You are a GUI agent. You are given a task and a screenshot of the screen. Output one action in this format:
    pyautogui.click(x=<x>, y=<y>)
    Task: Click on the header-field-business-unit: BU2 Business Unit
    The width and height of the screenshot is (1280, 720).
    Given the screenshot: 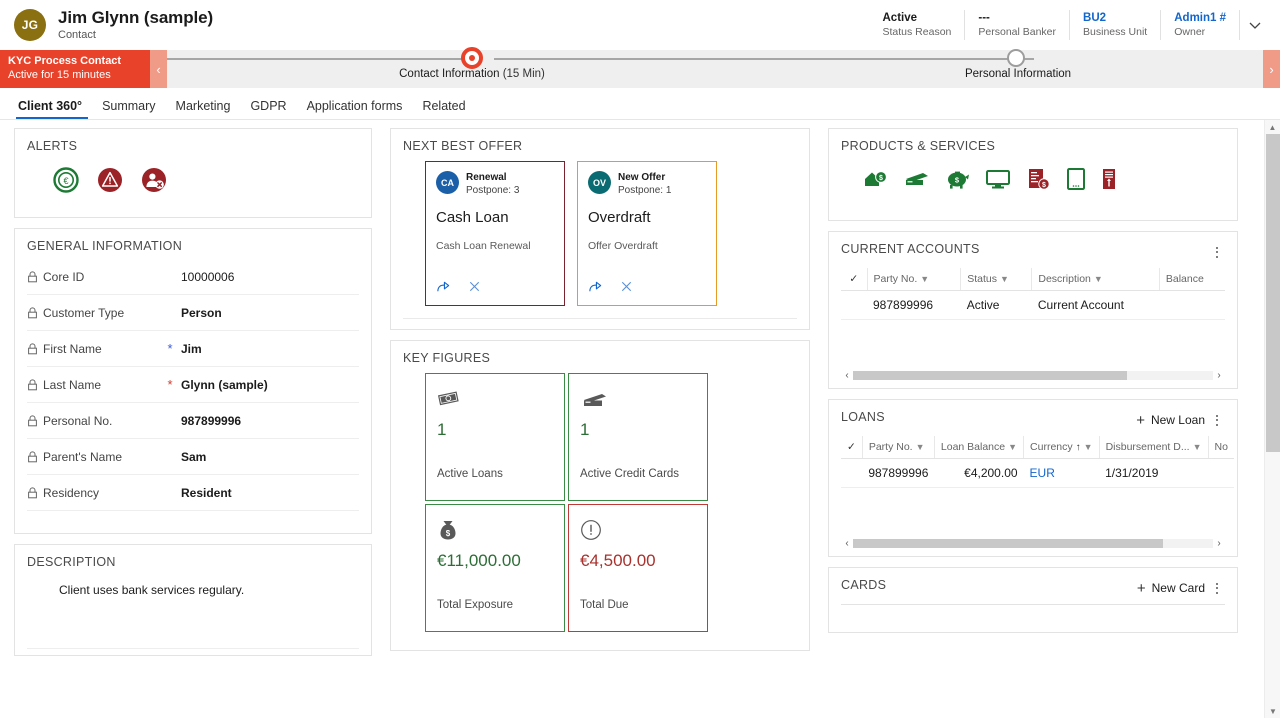 What is the action you would take?
    pyautogui.click(x=1116, y=25)
    